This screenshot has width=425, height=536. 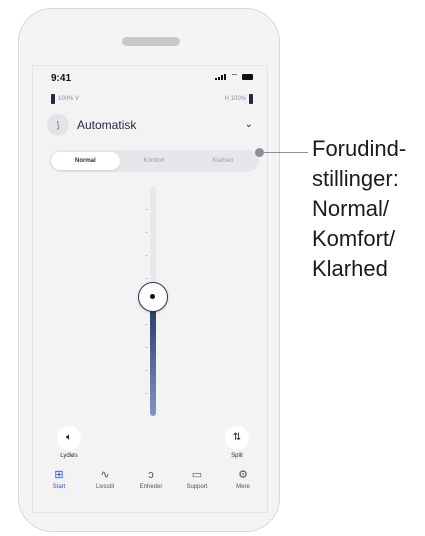 What do you see at coordinates (221, 77) in the screenshot?
I see `signal-icon` at bounding box center [221, 77].